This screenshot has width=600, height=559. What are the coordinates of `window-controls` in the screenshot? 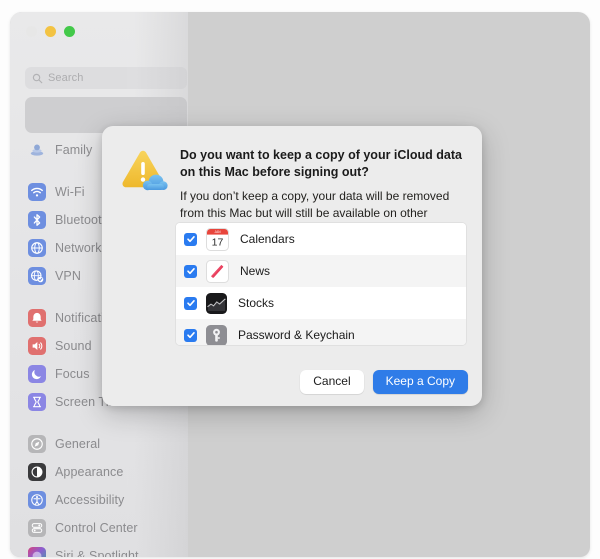 It's located at (50, 31).